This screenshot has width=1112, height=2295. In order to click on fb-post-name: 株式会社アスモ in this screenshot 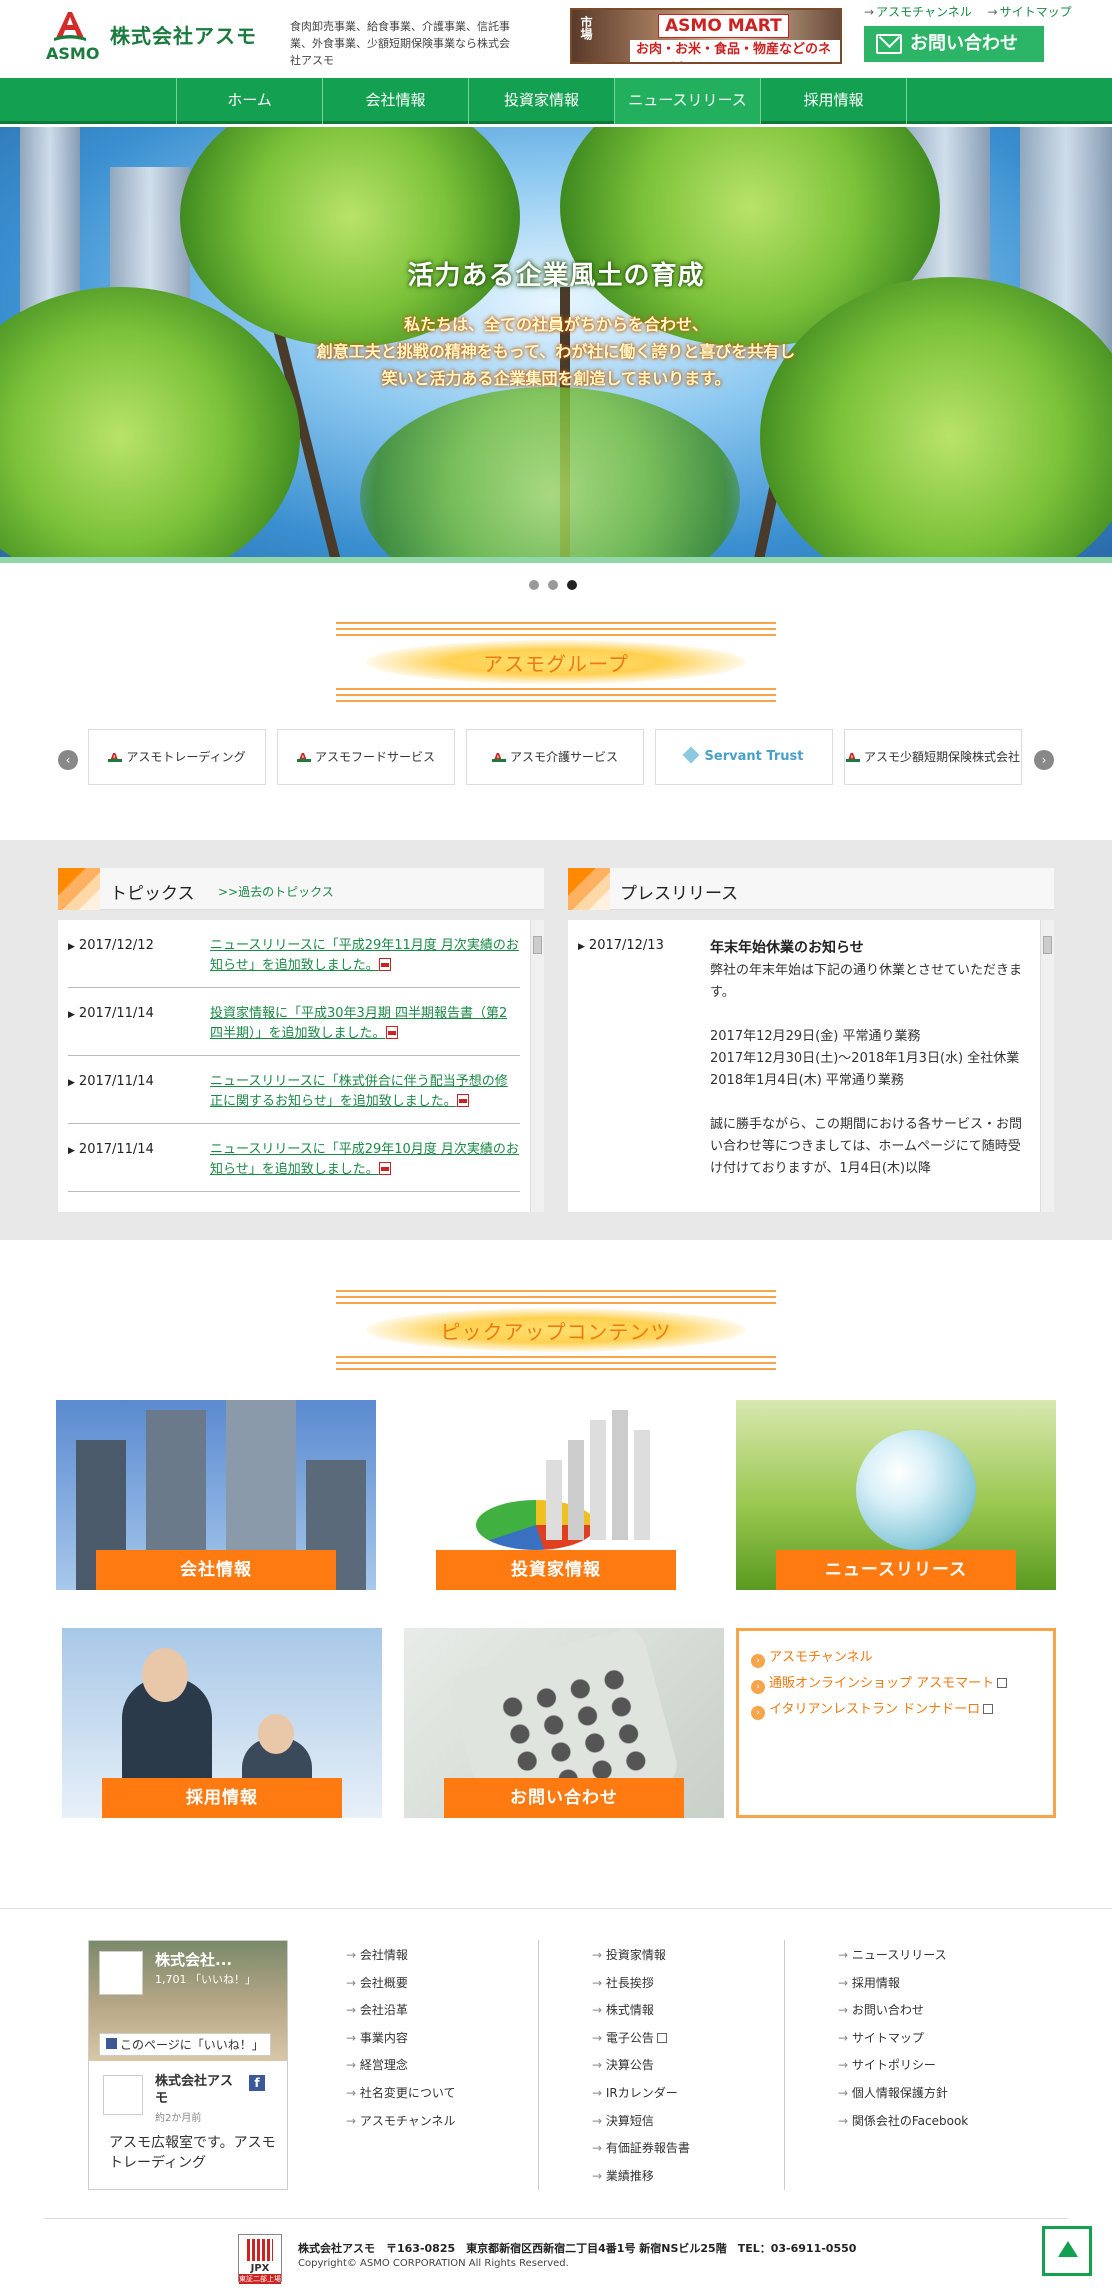, I will do `click(200, 2090)`.